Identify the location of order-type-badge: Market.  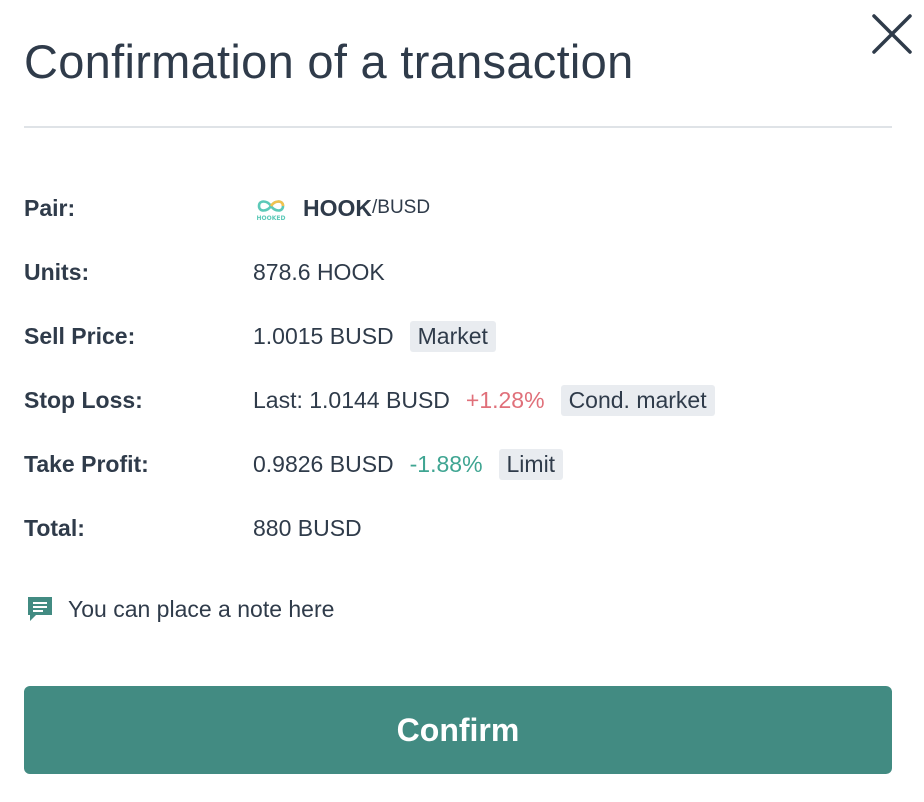
(452, 336).